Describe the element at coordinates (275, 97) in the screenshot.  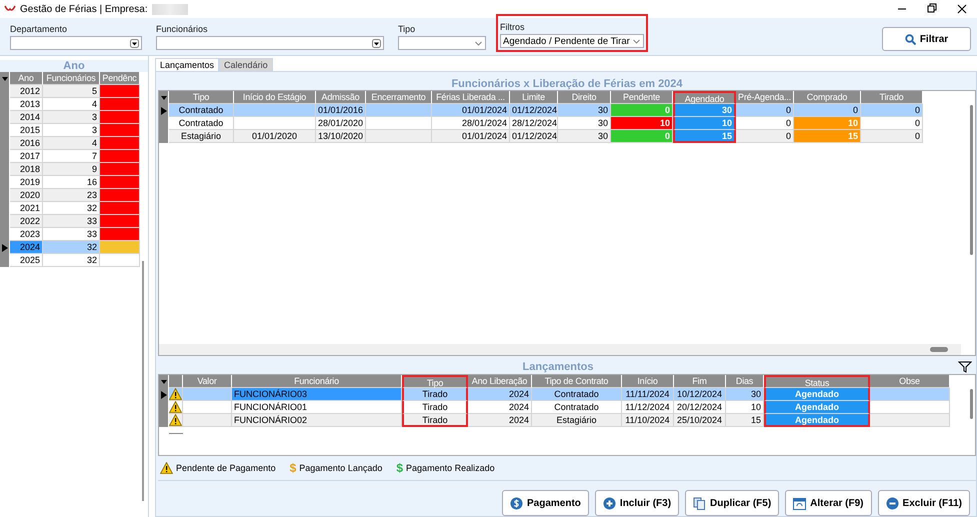
I see `column-header: Início do Estágio` at that location.